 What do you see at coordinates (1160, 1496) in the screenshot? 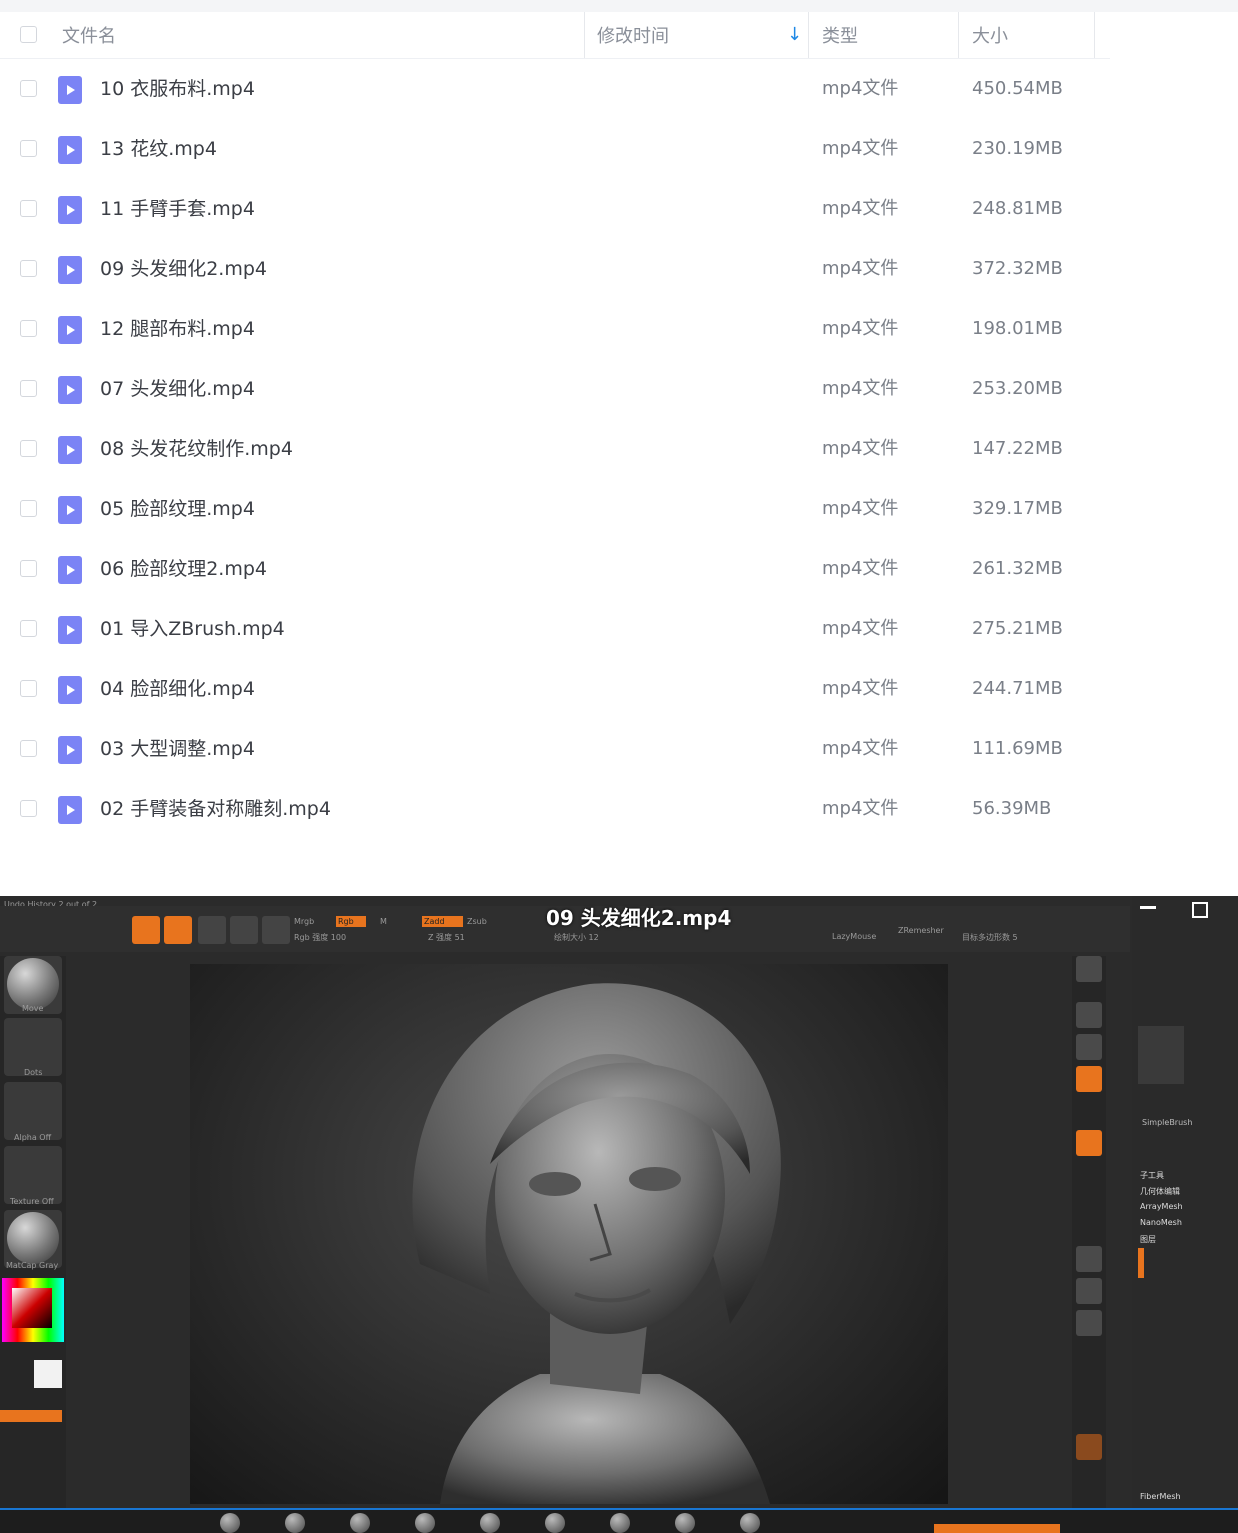
I see `fibermesh-label: FiberMesh` at bounding box center [1160, 1496].